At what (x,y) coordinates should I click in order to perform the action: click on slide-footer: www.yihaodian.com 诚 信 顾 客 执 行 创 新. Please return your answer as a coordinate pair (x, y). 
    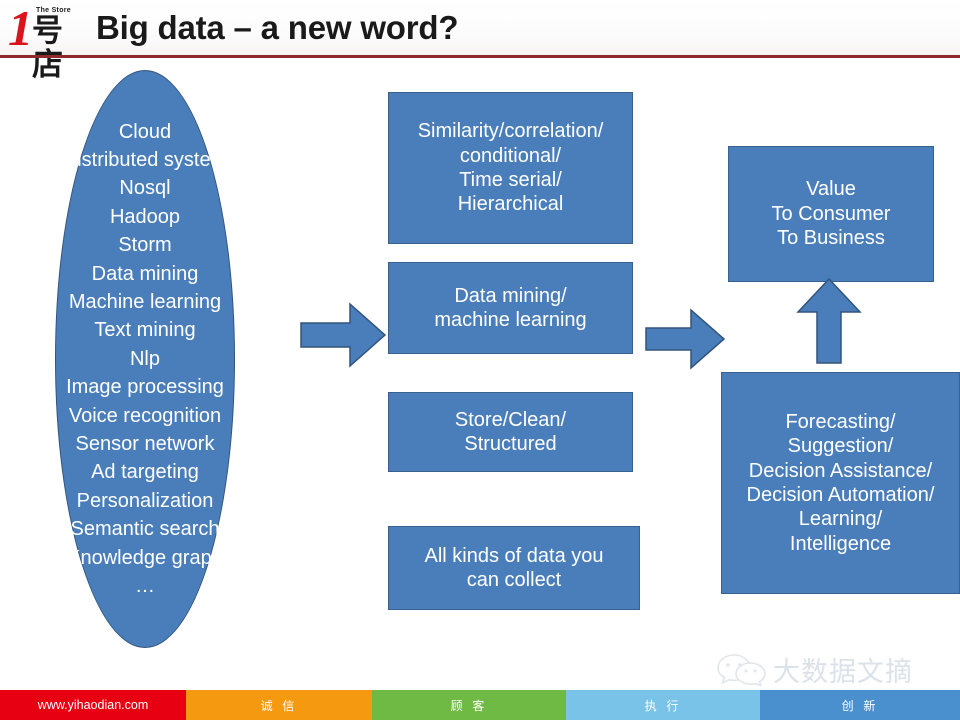
    Looking at the image, I should click on (480, 705).